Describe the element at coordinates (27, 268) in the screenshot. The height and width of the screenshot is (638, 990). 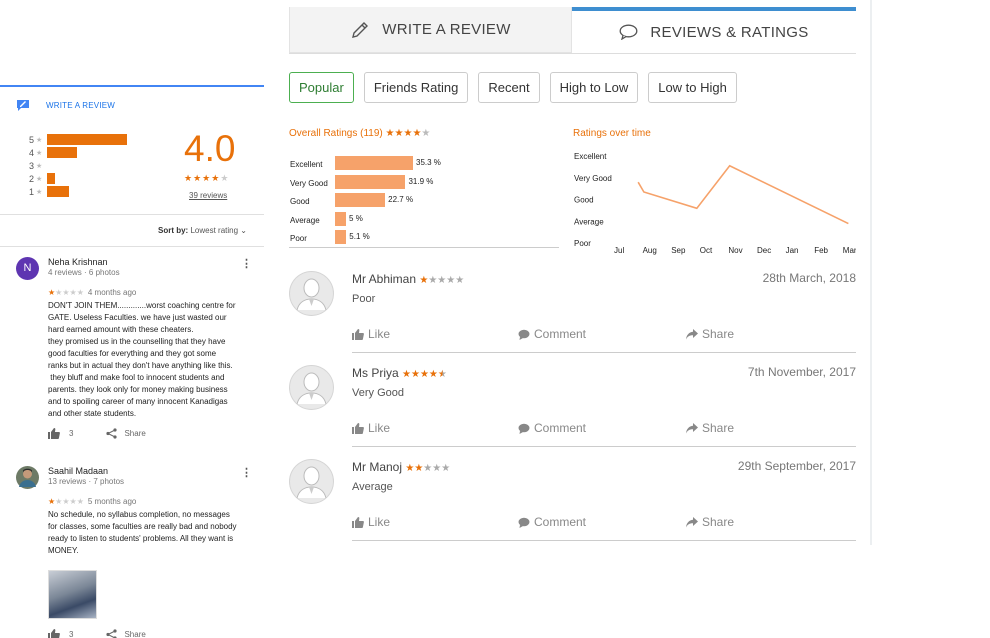
I see `avatar: N` at that location.